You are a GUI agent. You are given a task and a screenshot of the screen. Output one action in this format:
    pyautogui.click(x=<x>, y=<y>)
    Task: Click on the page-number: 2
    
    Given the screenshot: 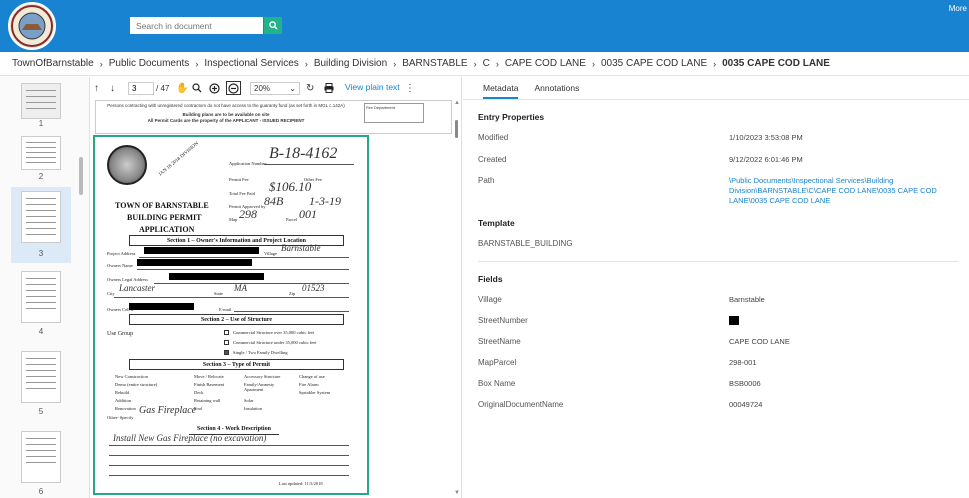 What is the action you would take?
    pyautogui.click(x=41, y=176)
    